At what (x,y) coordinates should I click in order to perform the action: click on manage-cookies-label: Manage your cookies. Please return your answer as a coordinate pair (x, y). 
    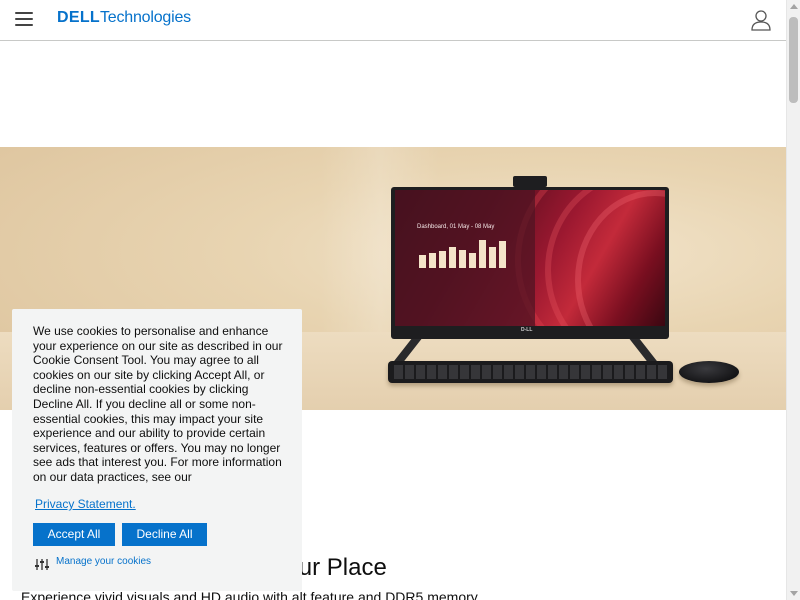
    Looking at the image, I should click on (104, 561).